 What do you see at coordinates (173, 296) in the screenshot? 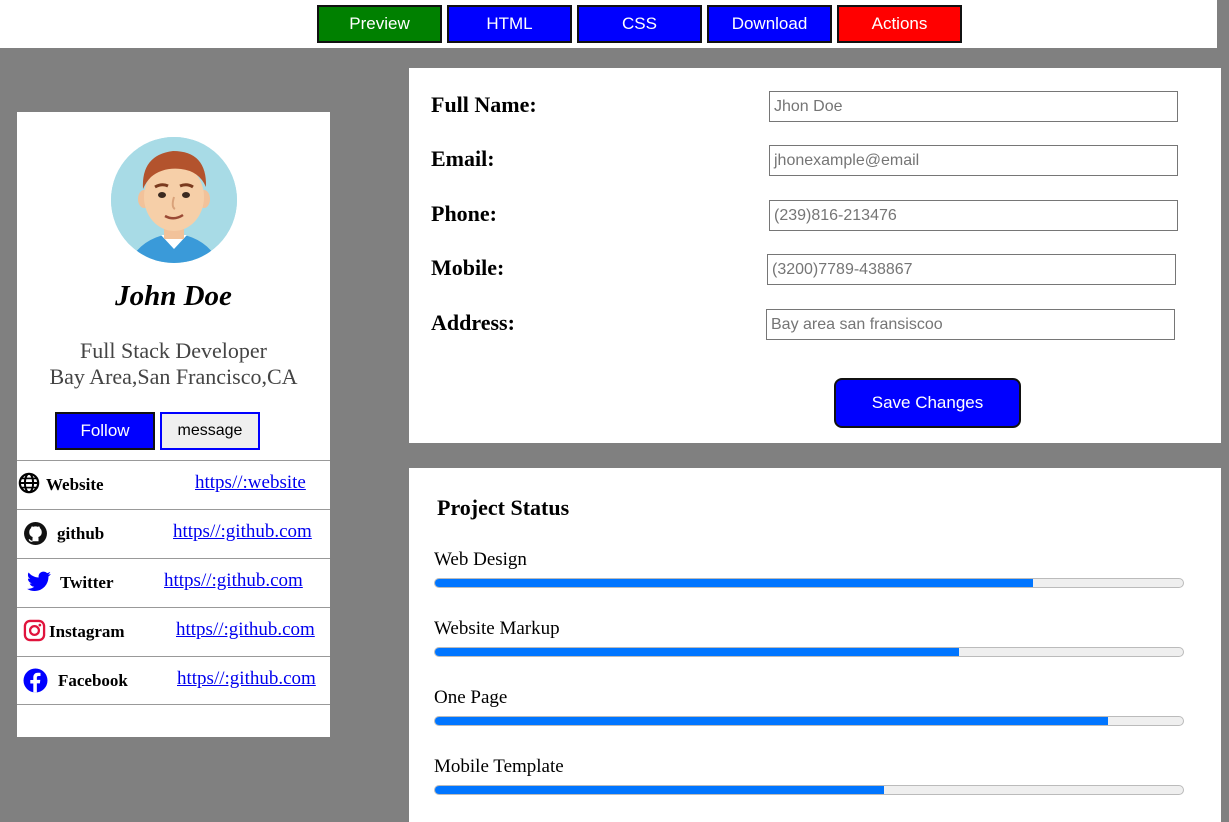
I see `profile-name: John Doe` at bounding box center [173, 296].